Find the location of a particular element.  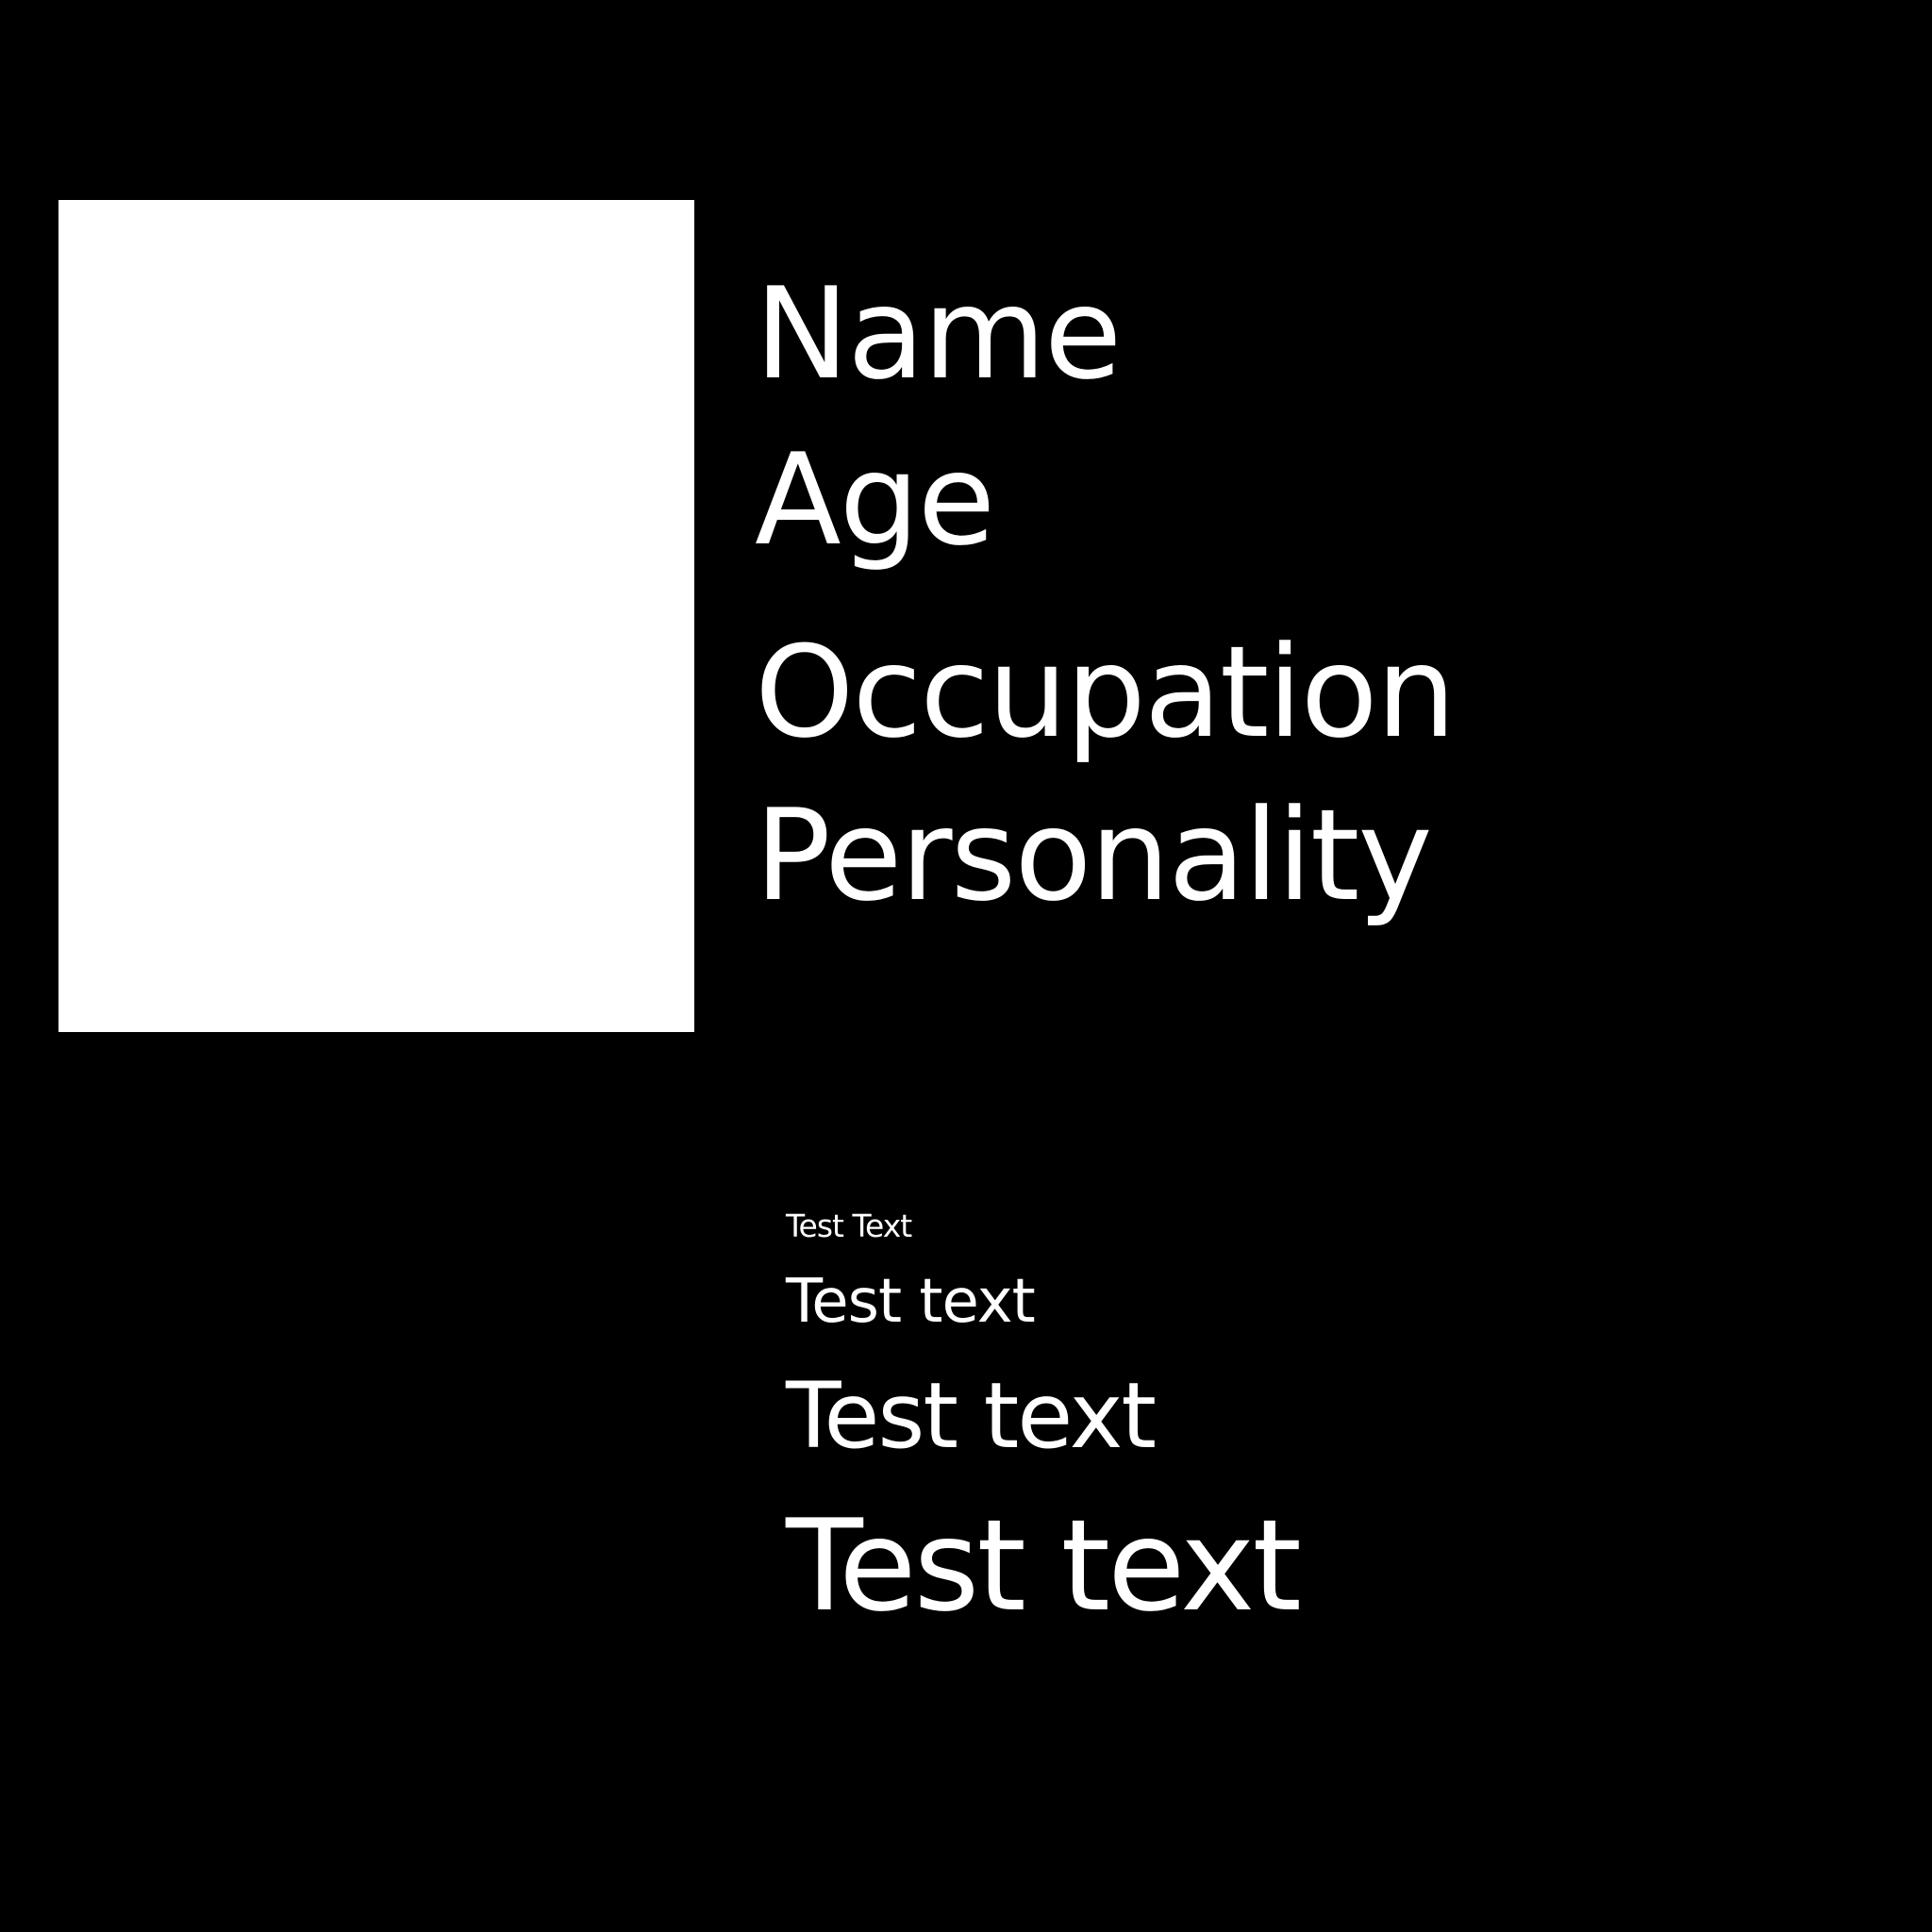

sample-text-medium: Test text is located at coordinates (911, 1302).